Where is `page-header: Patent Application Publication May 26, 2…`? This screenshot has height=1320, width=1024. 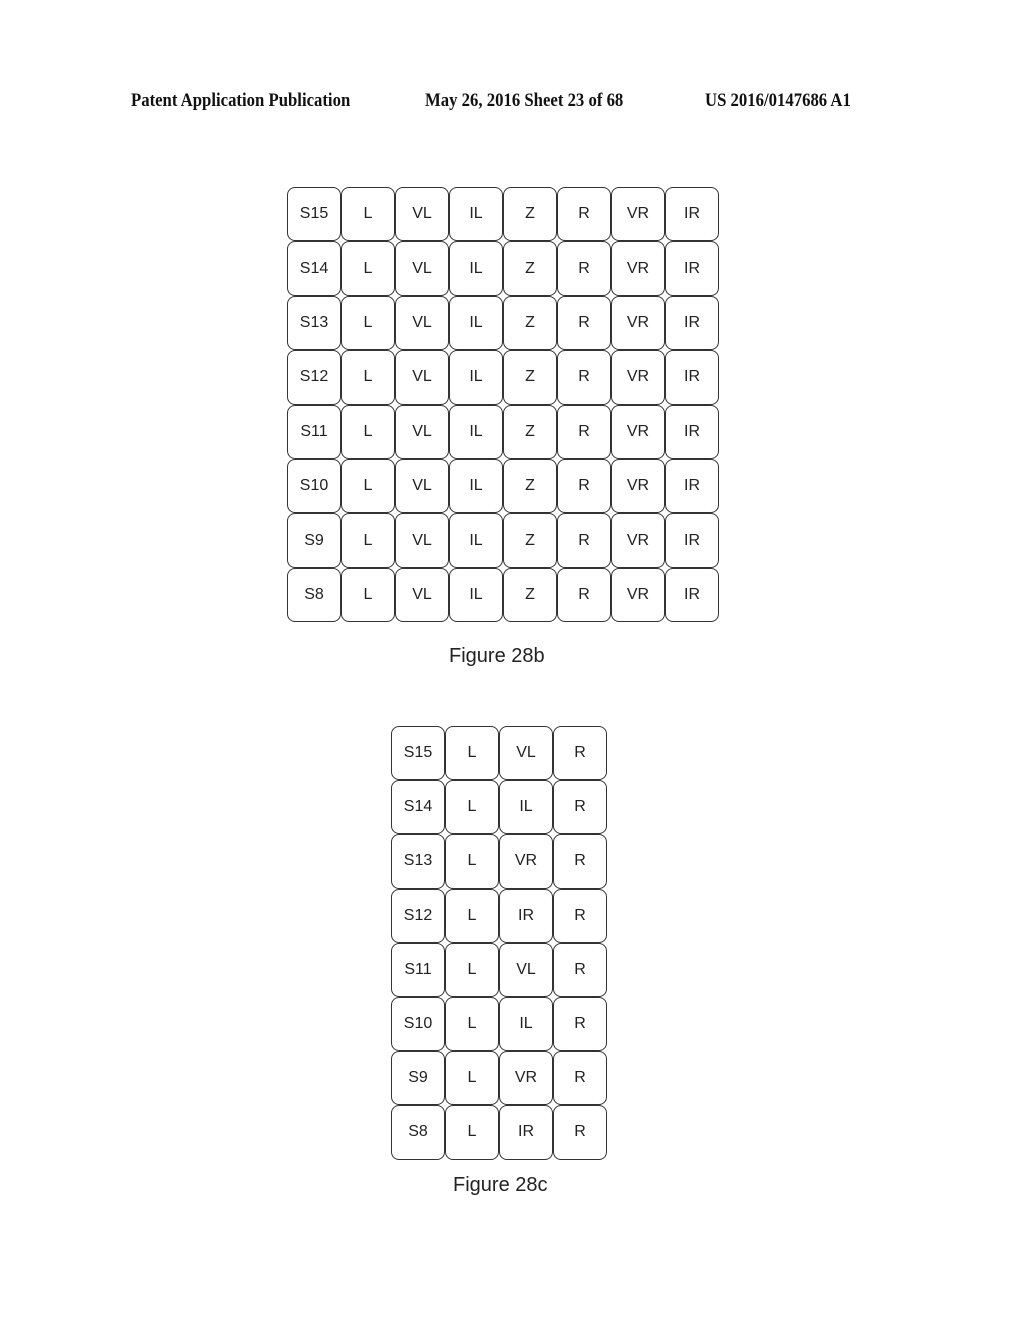 page-header: Patent Application Publication May 26, 2… is located at coordinates (512, 102).